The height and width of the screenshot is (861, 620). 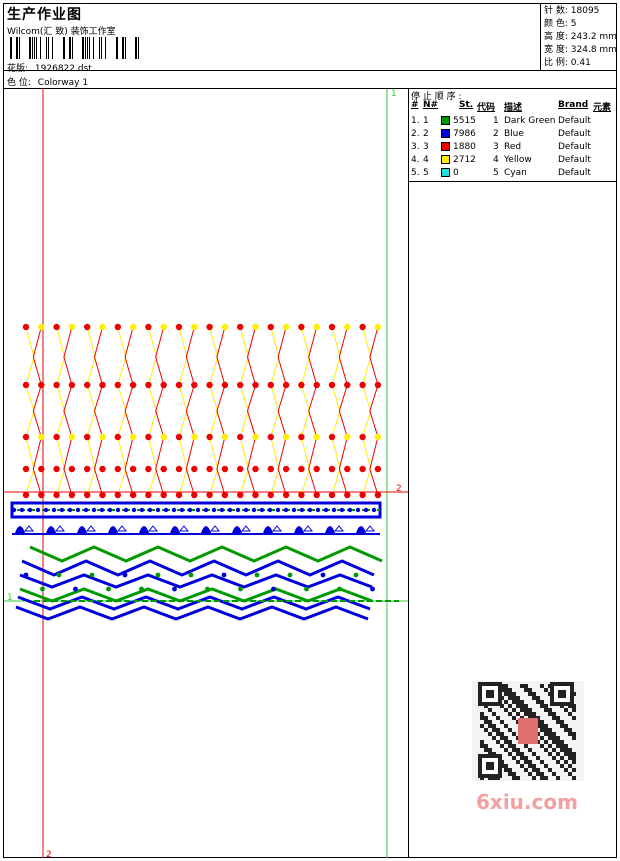 I want to click on stat-value: 5, so click(x=573, y=24).